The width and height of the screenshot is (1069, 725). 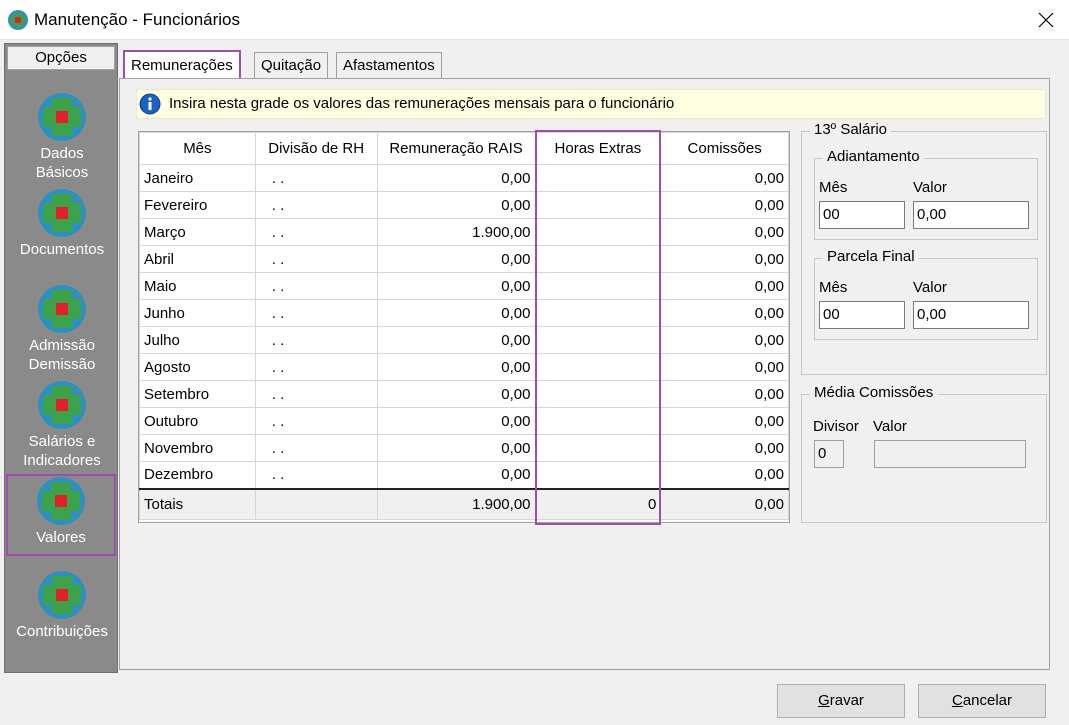 I want to click on table-row: Dezembro . . 0,00 0,00, so click(x=464, y=475).